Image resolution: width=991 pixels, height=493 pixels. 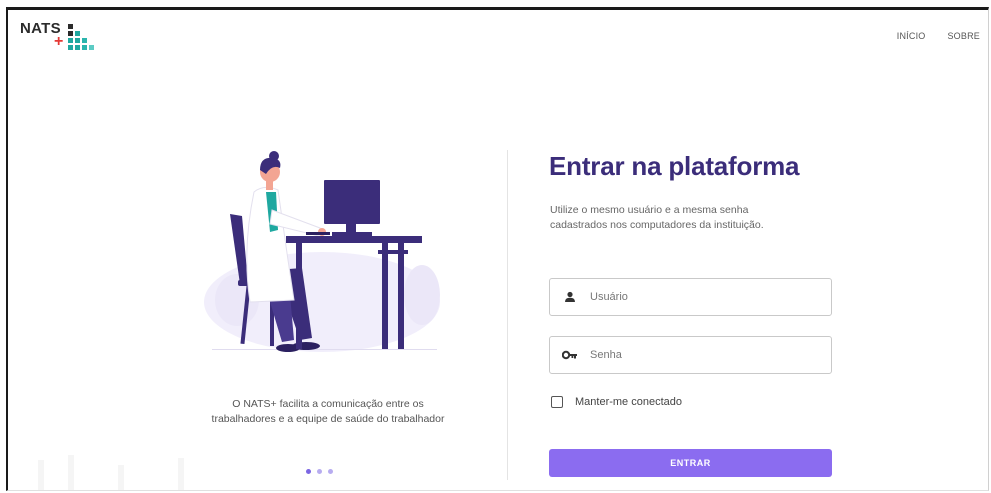 I want to click on logo-plus: +, so click(x=59, y=41).